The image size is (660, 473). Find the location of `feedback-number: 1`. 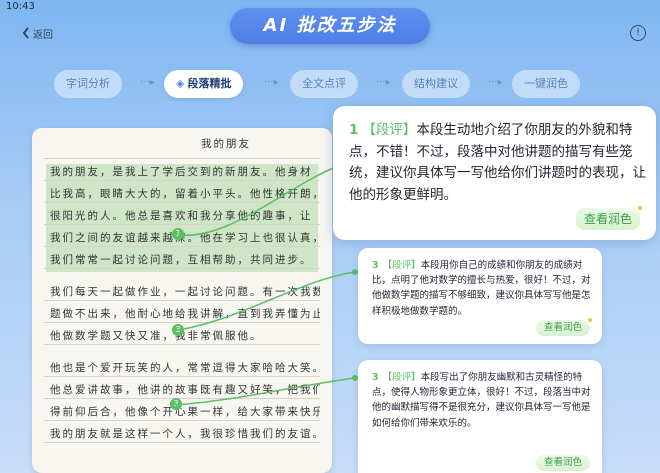

feedback-number: 1 is located at coordinates (354, 130).